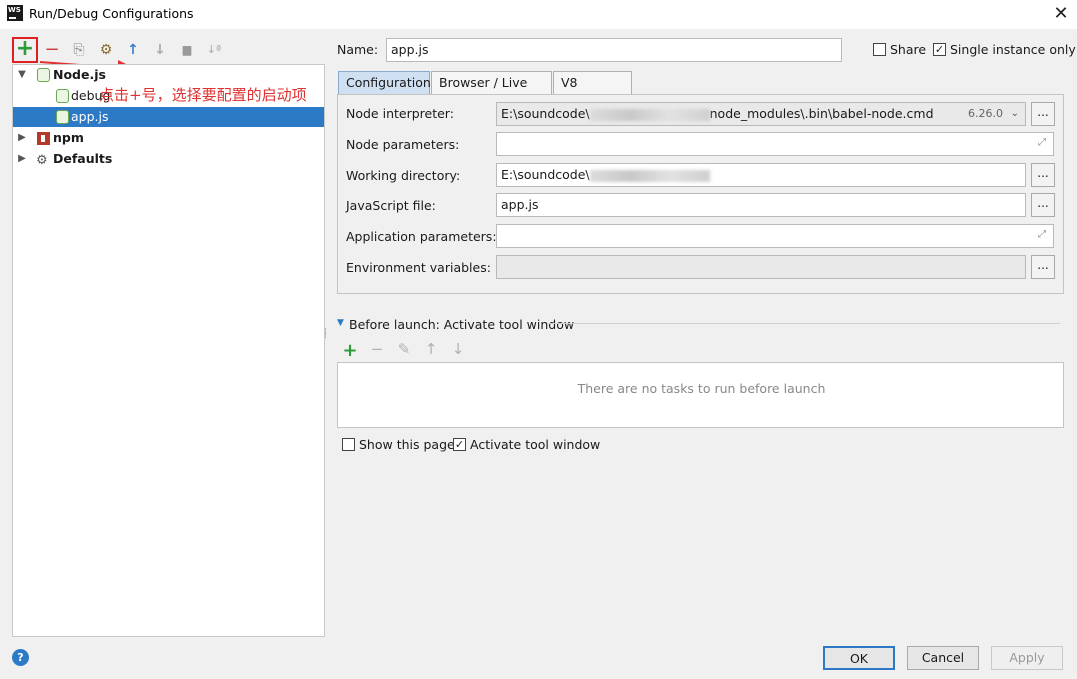 This screenshot has height=679, width=1077. Describe the element at coordinates (377, 349) in the screenshot. I see `before-launch-remove-button: −` at that location.